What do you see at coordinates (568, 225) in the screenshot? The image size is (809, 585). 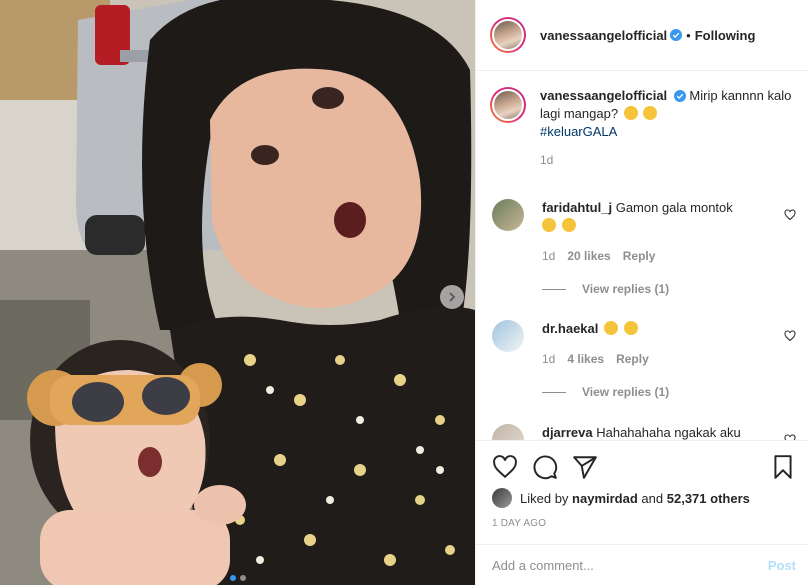 I see `grinning-emoji-icon` at bounding box center [568, 225].